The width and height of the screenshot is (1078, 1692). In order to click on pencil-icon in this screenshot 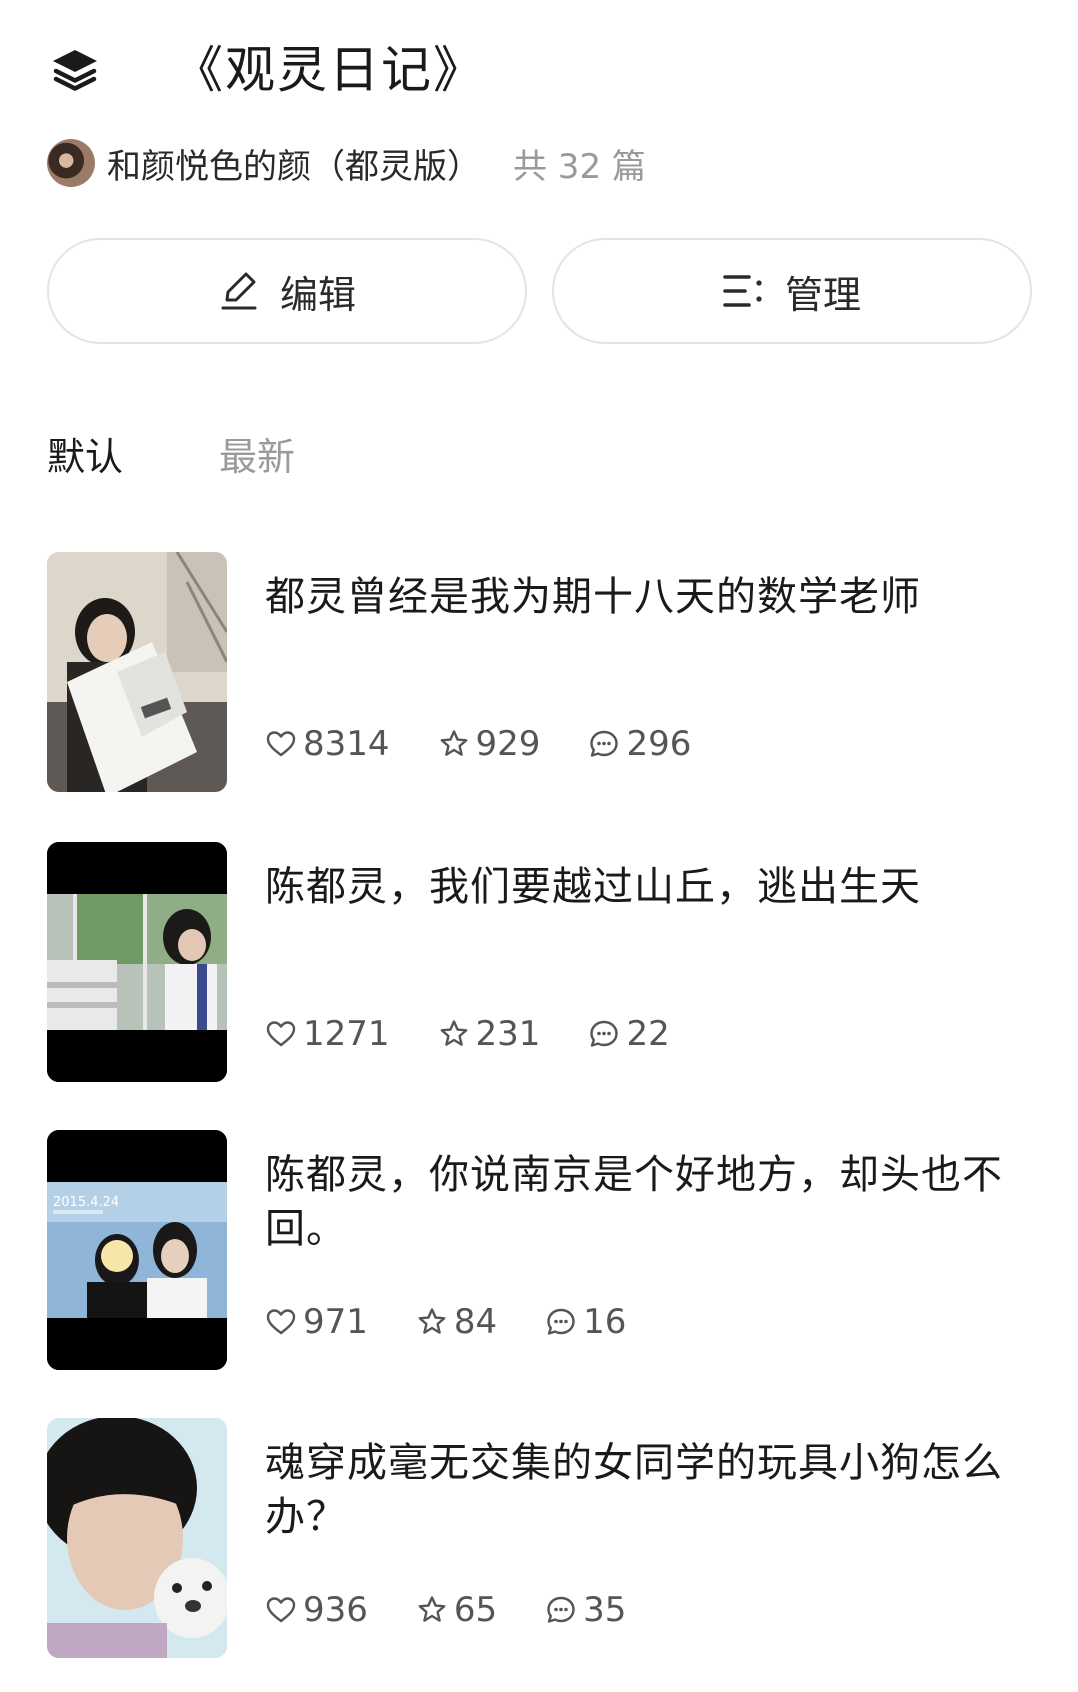, I will do `click(239, 291)`.